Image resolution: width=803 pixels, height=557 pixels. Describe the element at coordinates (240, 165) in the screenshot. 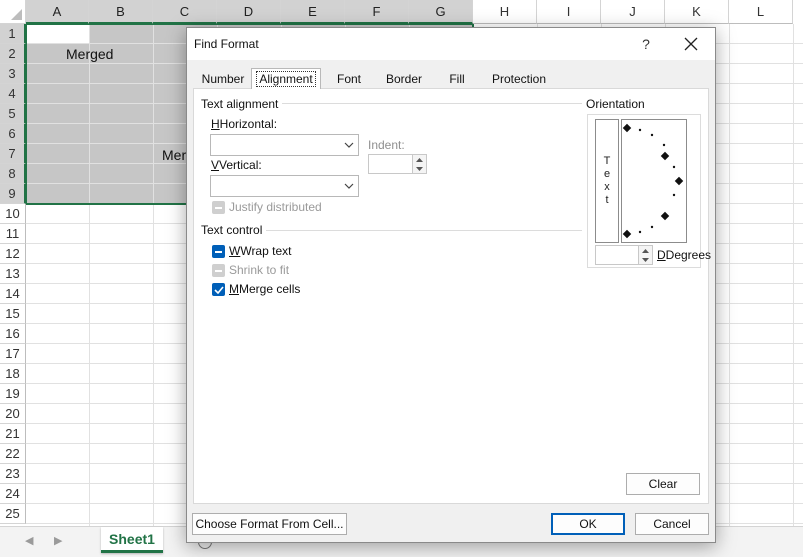

I see `vertical-label-text: Vertical:` at that location.